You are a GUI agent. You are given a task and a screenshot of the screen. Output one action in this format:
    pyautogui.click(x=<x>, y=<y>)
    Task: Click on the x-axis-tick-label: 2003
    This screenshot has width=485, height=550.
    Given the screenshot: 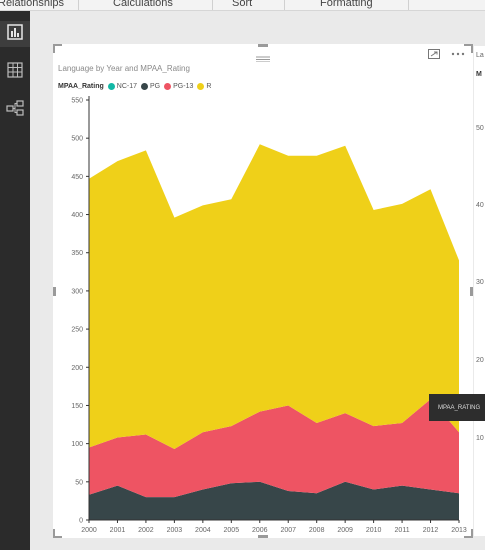 What is the action you would take?
    pyautogui.click(x=175, y=530)
    